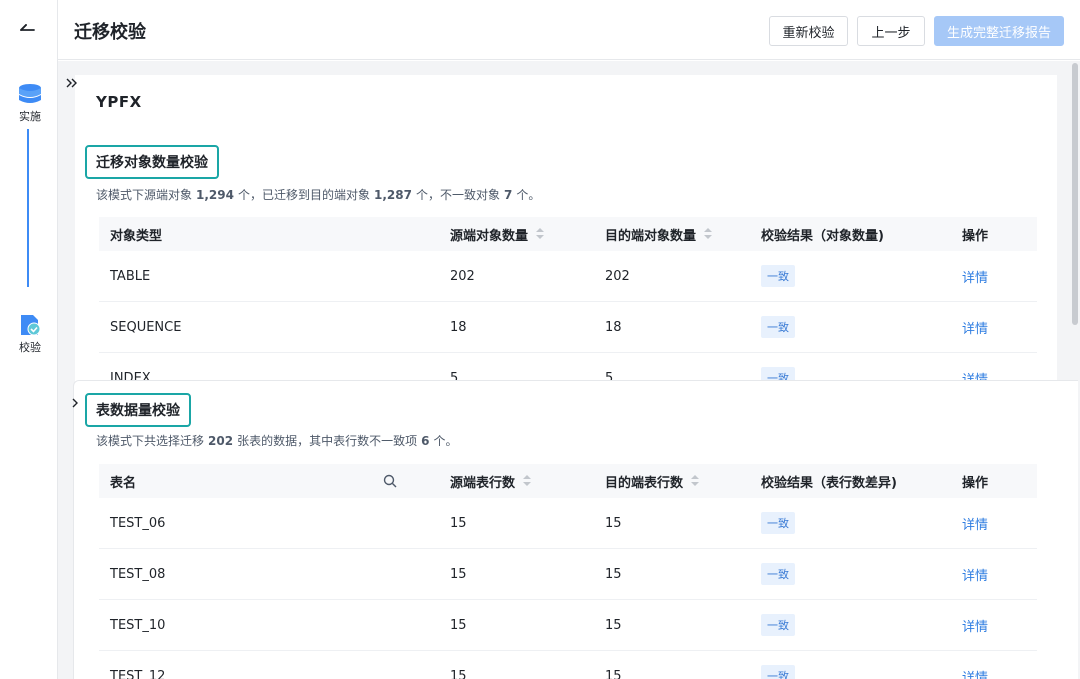 Image resolution: width=1080 pixels, height=679 pixels. Describe the element at coordinates (138, 410) in the screenshot. I see `table-data-section-title: 表数据量校验` at that location.